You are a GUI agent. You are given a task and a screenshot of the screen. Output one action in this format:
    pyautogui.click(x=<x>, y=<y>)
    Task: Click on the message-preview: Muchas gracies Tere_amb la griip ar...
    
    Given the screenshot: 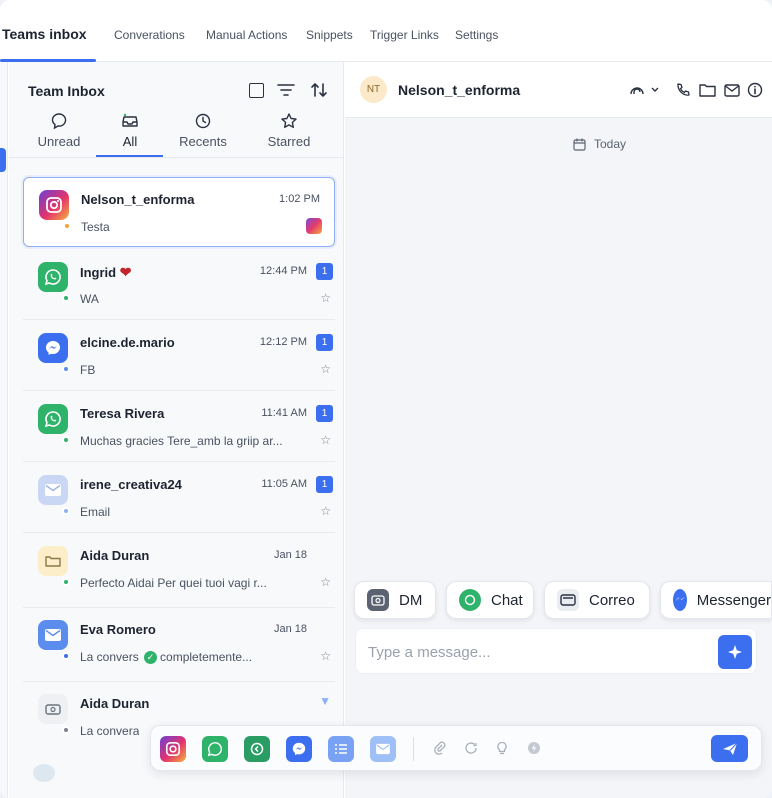 What is the action you would take?
    pyautogui.click(x=181, y=441)
    